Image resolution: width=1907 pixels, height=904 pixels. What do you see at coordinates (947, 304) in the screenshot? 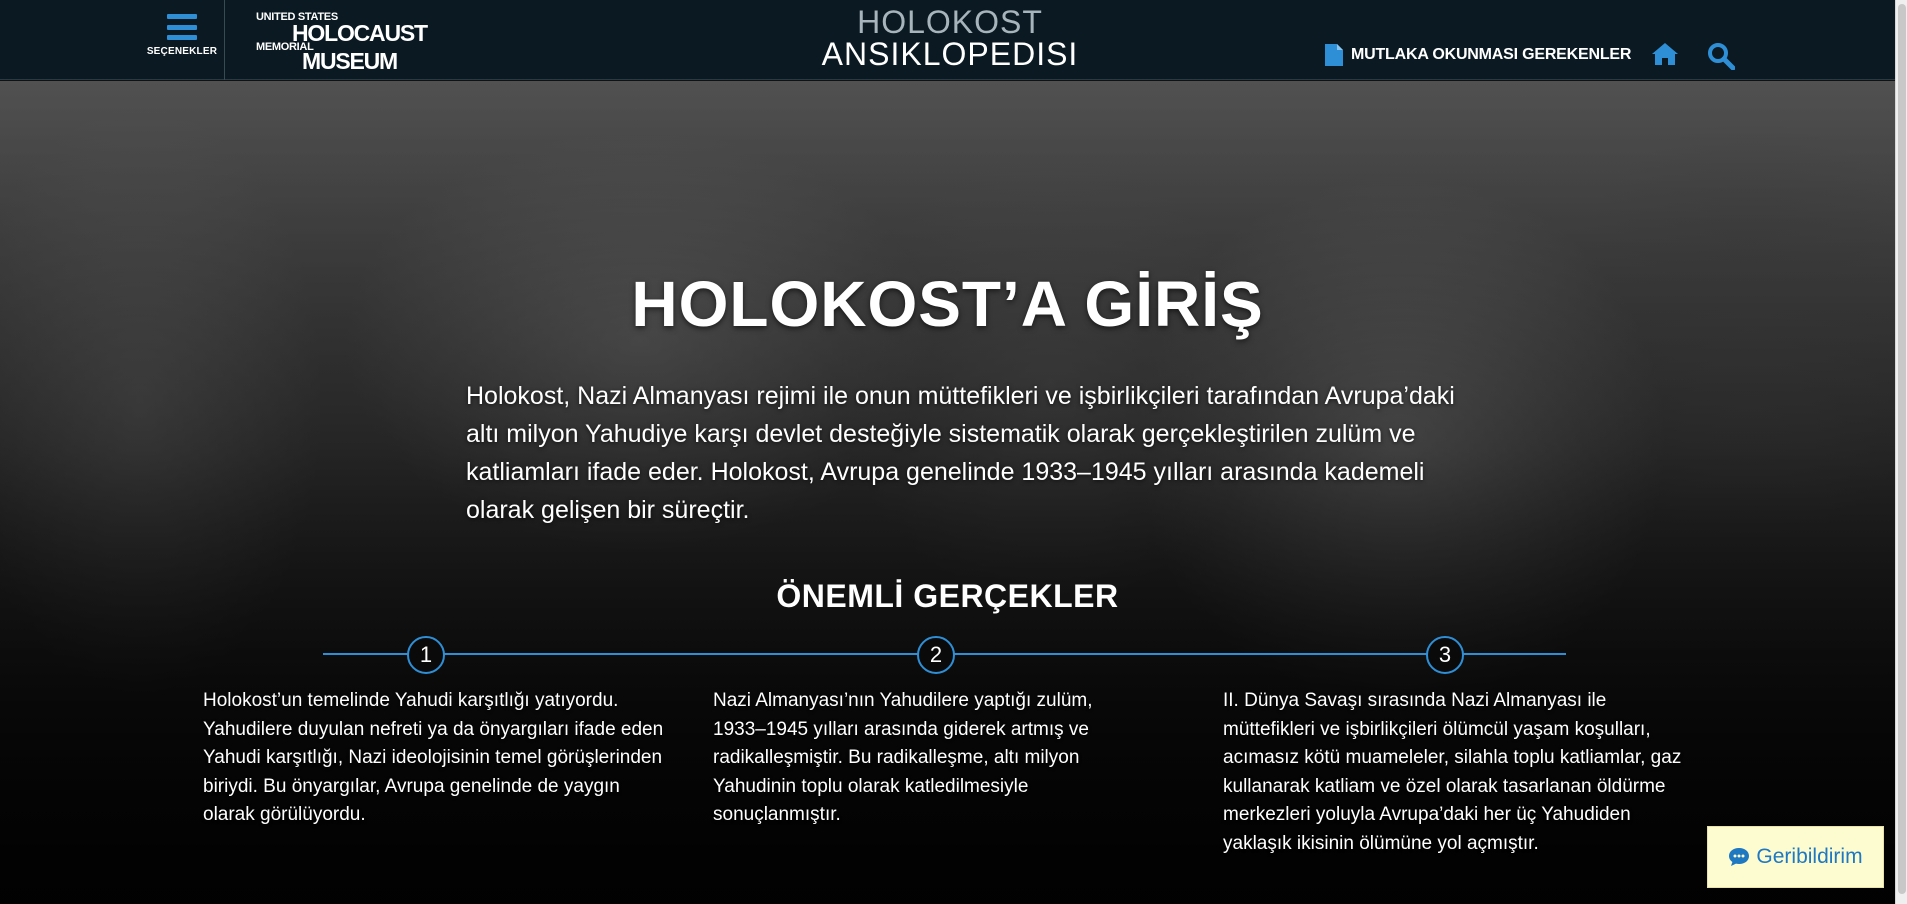
I see `page-title: HOLOKOST’A GİRİŞ` at bounding box center [947, 304].